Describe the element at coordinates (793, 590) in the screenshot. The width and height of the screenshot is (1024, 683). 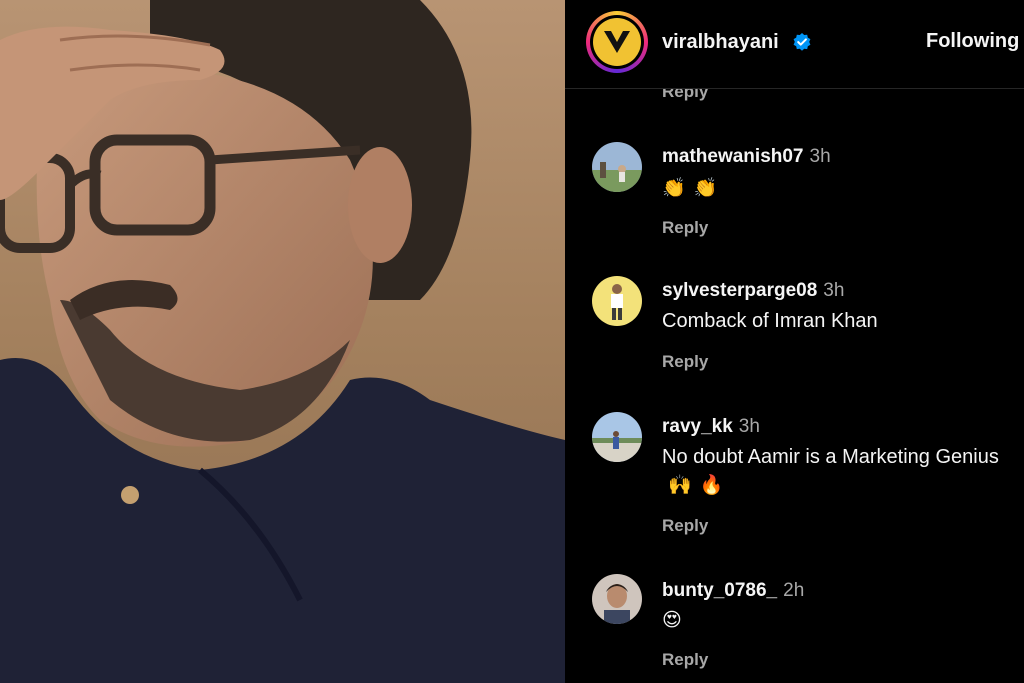
I see `comment-timestamp: 2h` at that location.